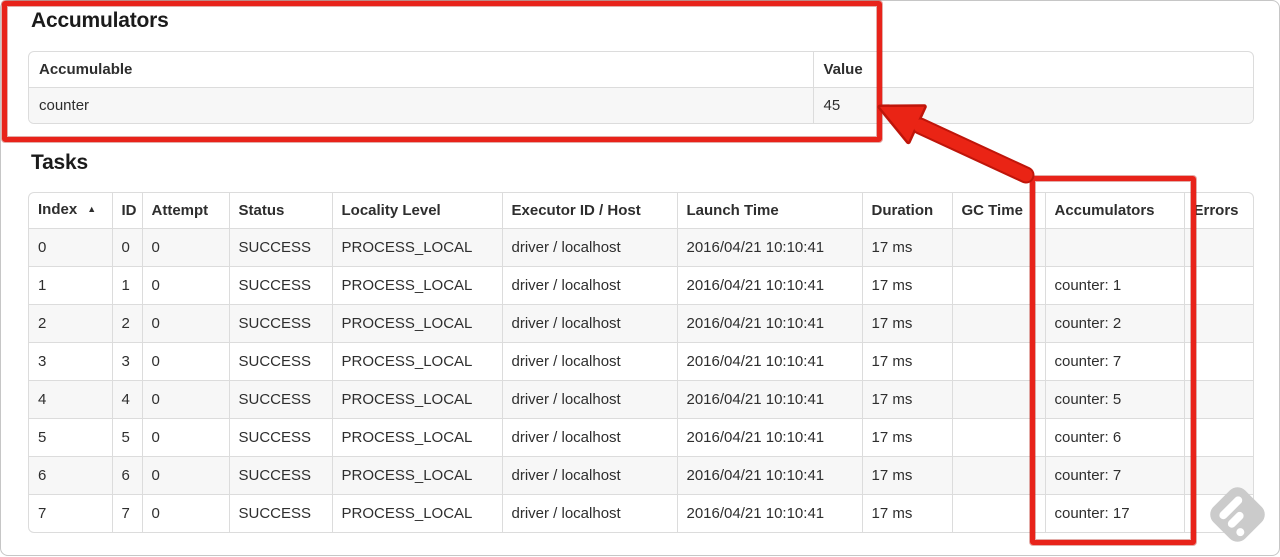  Describe the element at coordinates (1104, 210) in the screenshot. I see `column-header-label: Accumulators` at that location.